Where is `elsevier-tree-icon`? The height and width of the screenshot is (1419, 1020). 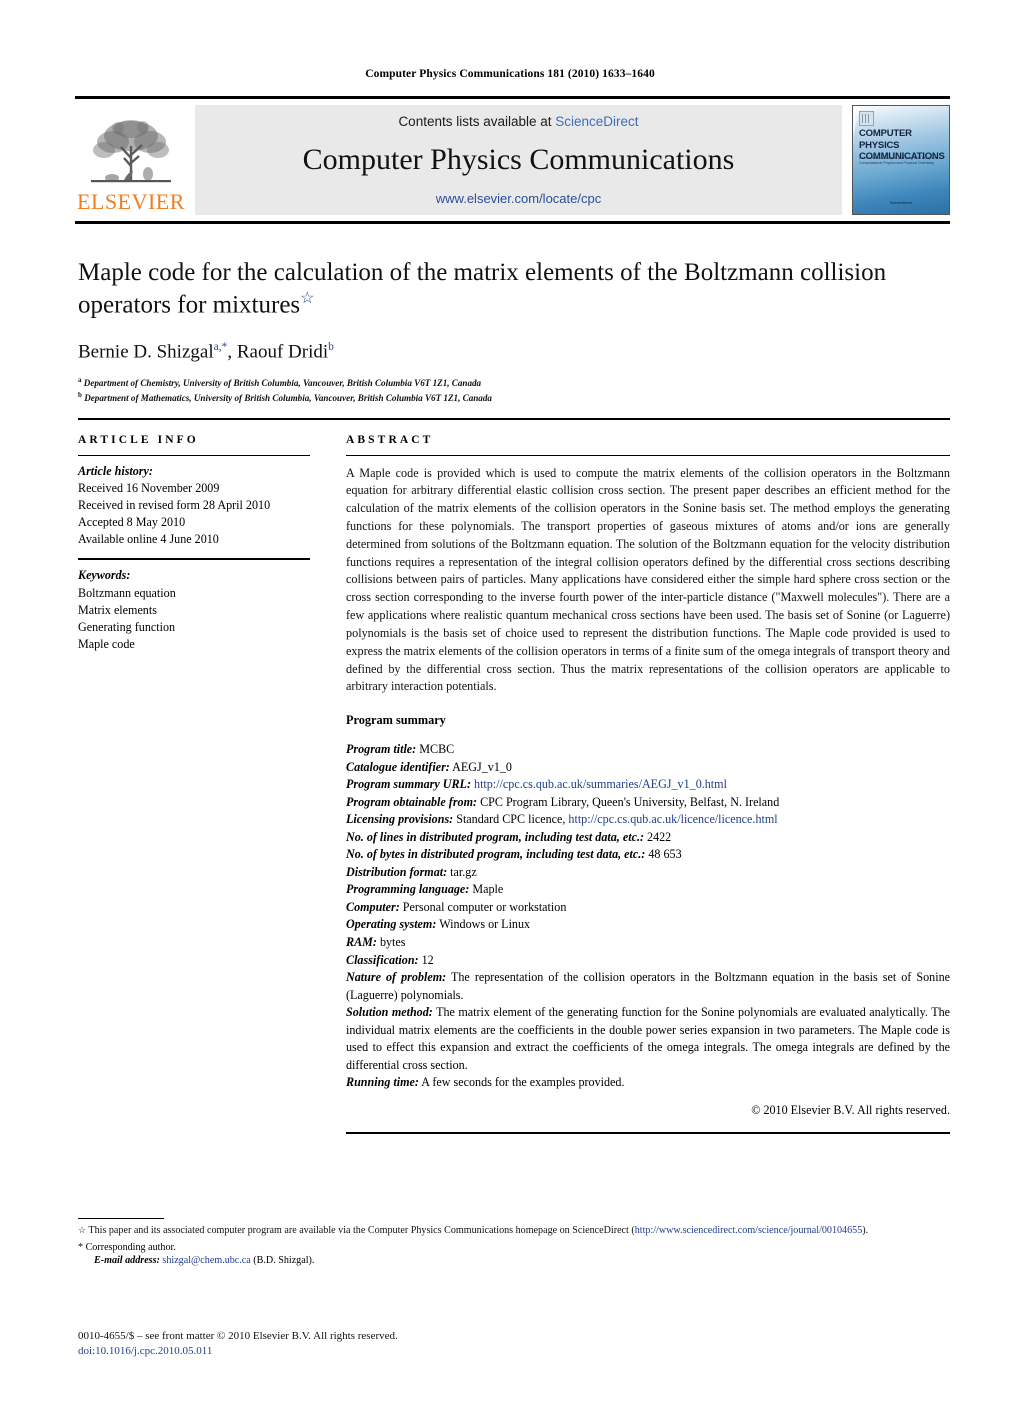
elsevier-tree-icon is located at coordinates (131, 151).